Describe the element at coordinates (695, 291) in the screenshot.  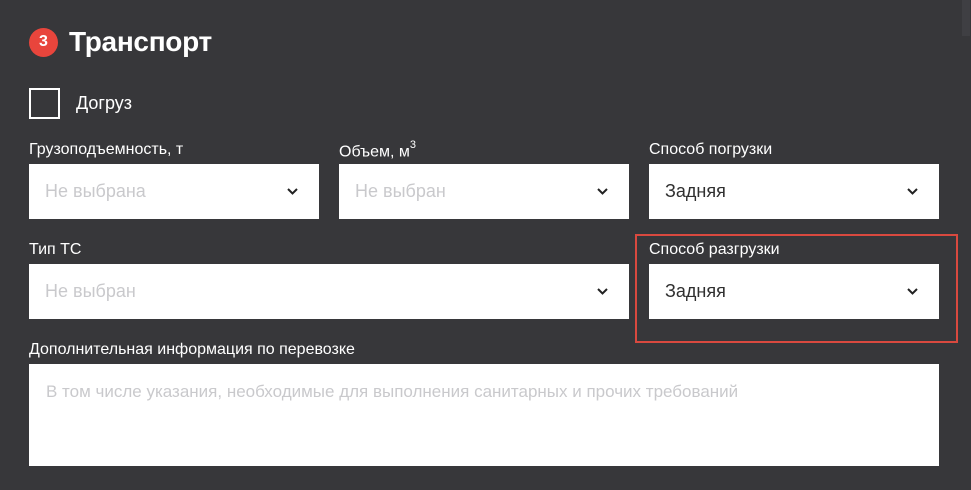
I see `unloading-method-select-value: Задняя` at that location.